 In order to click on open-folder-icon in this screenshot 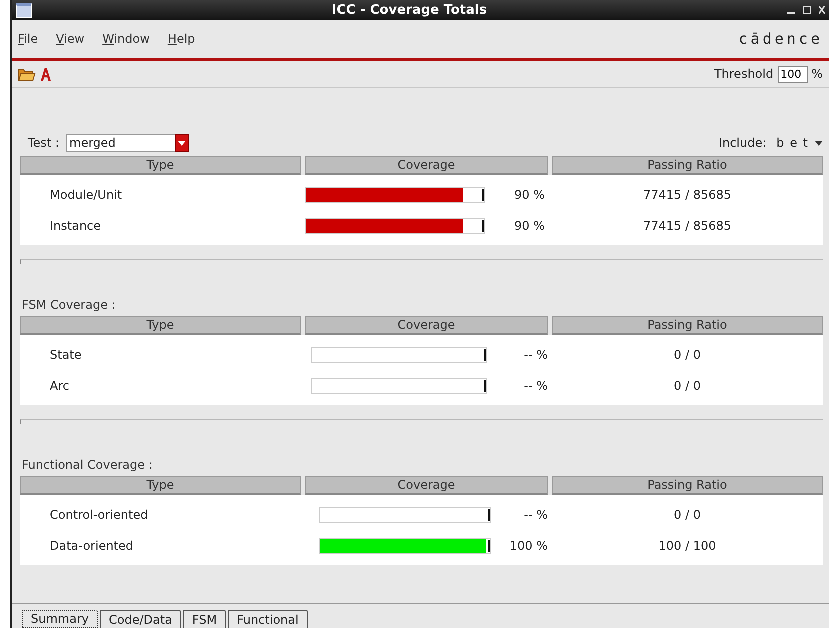, I will do `click(27, 74)`.